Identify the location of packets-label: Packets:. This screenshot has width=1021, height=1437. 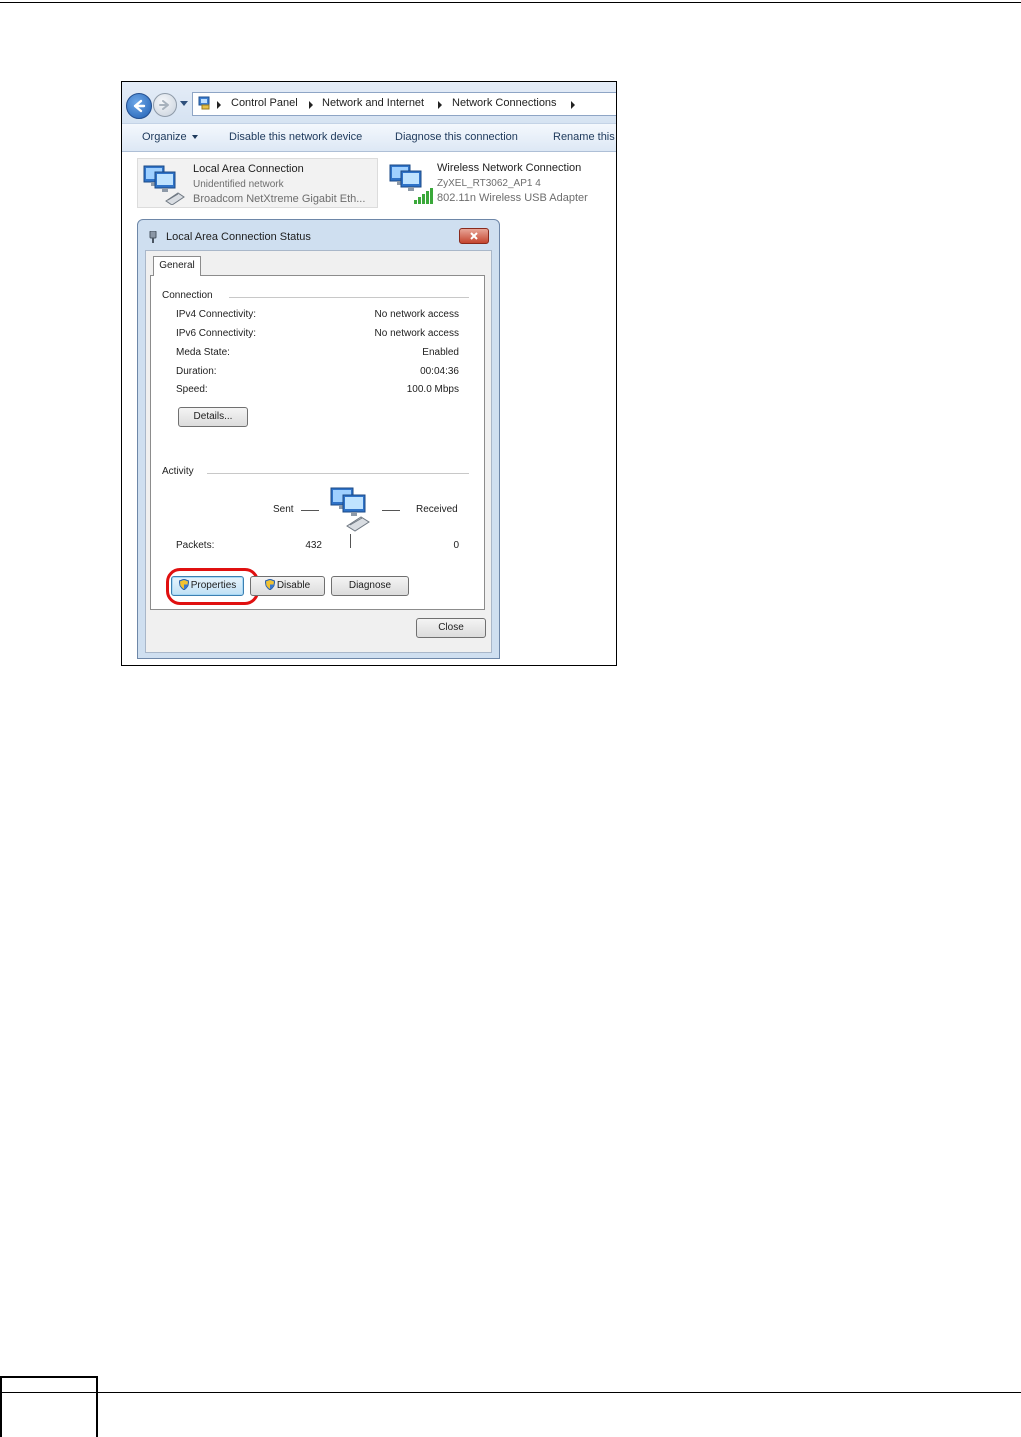
(195, 545).